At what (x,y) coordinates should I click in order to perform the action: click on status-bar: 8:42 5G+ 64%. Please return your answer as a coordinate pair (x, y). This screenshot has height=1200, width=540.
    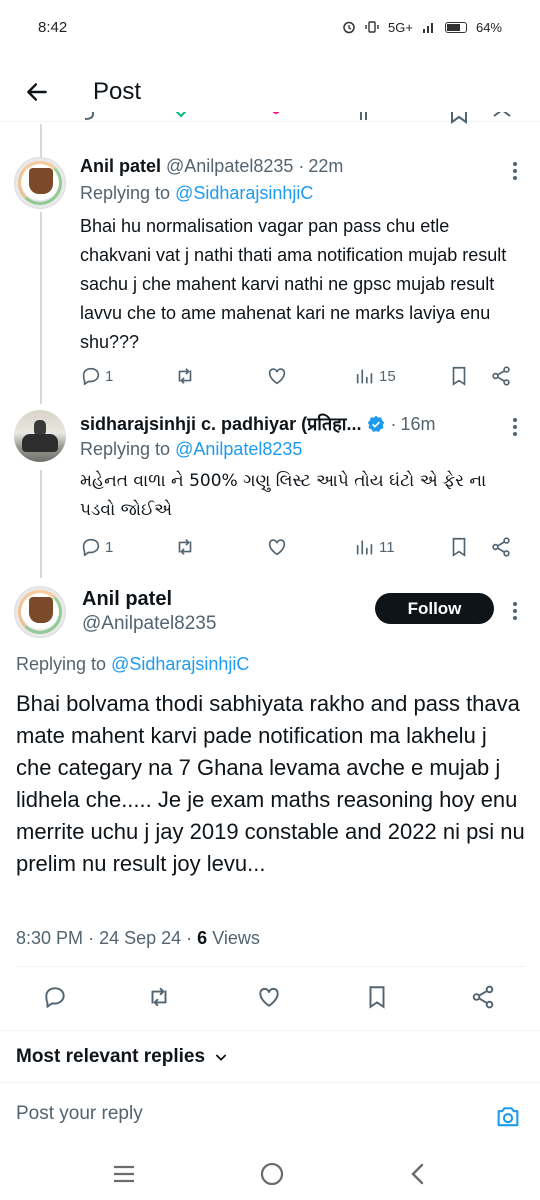
    Looking at the image, I should click on (270, 27).